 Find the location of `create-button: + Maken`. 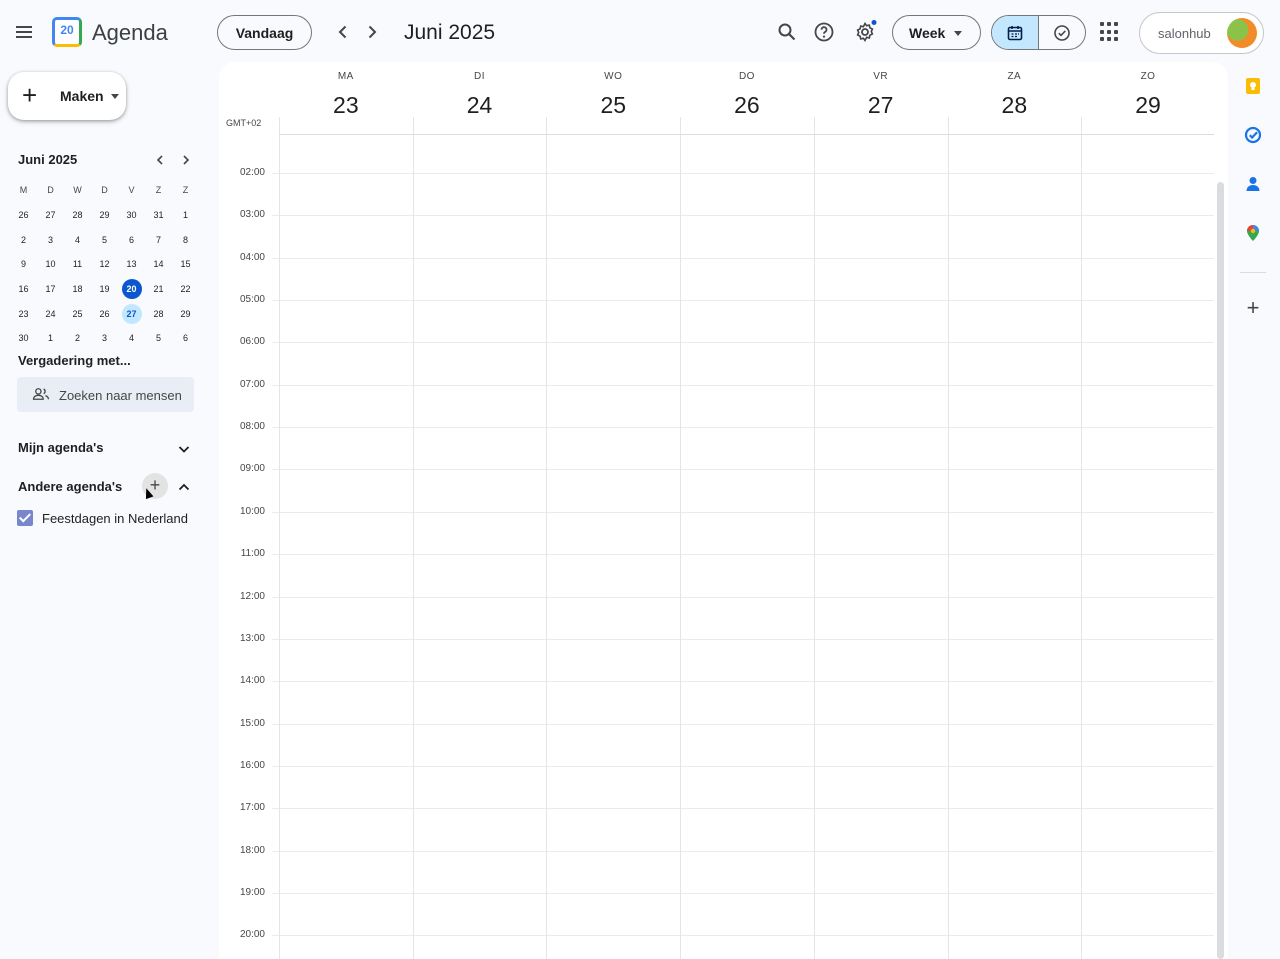

create-button: + Maken is located at coordinates (67, 96).